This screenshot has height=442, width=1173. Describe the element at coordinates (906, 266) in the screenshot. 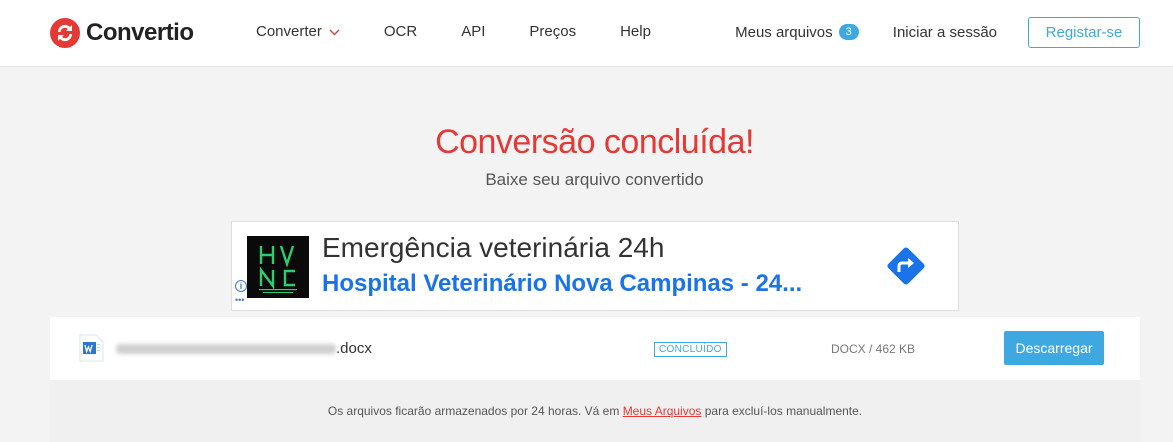

I see `directions-arrow-icon` at that location.